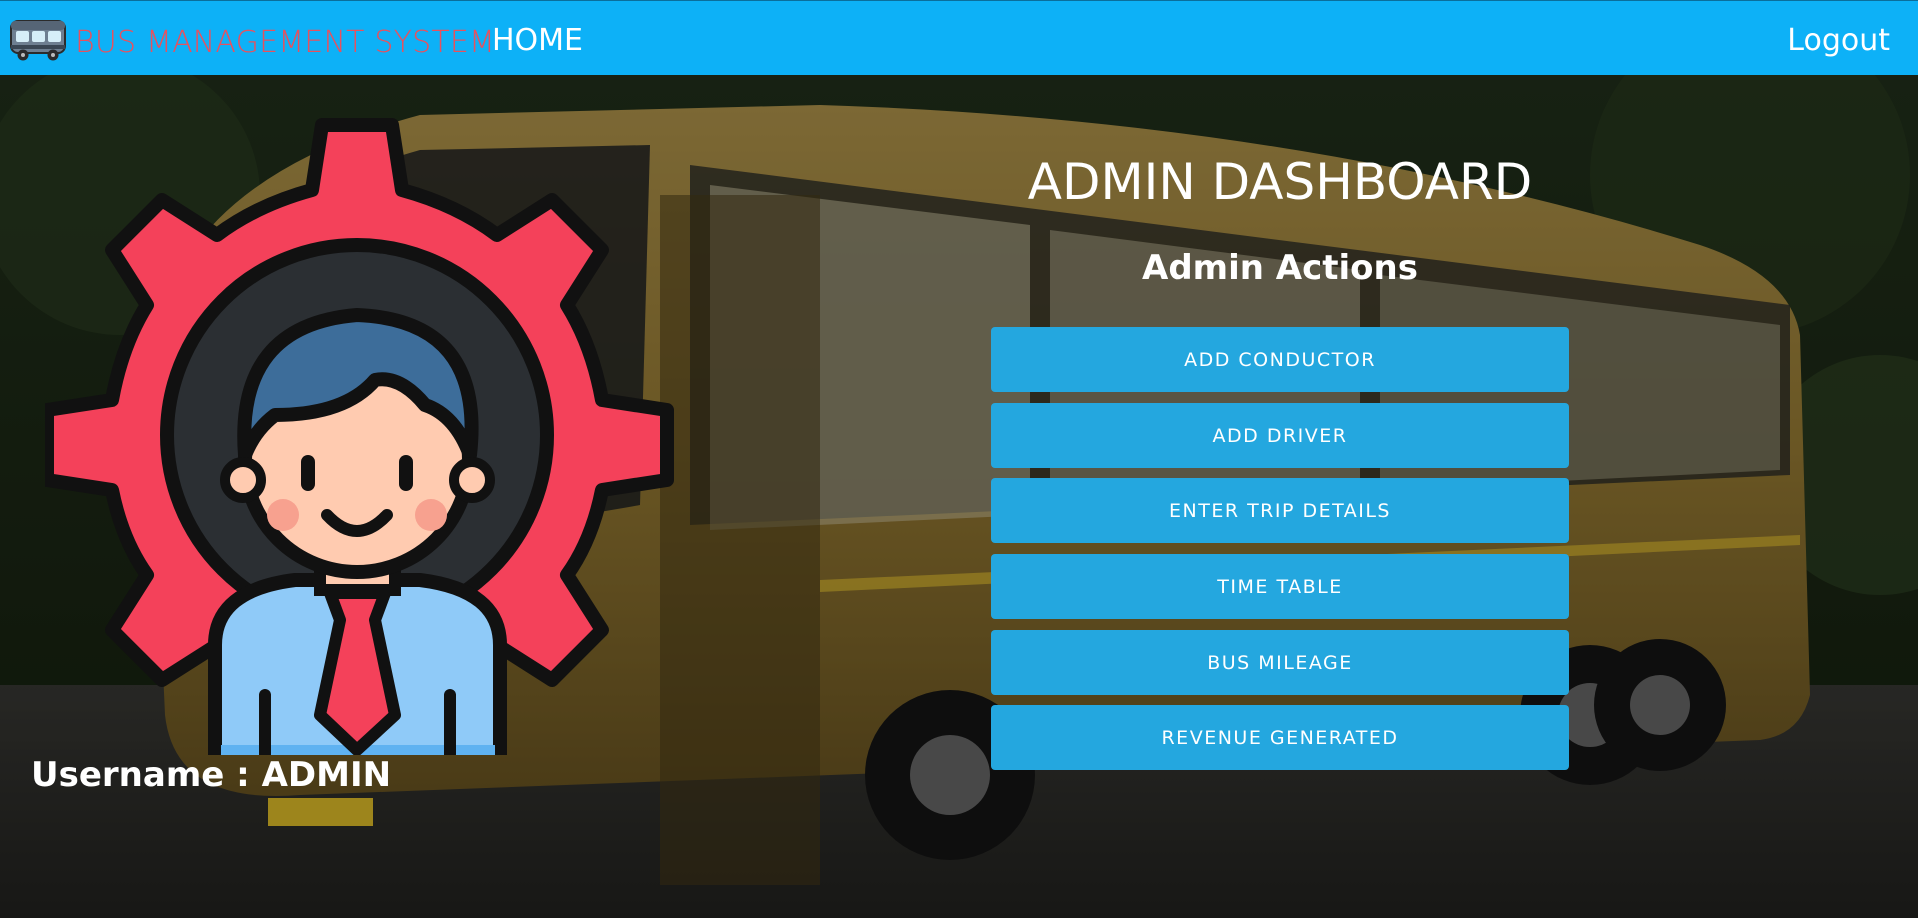 The height and width of the screenshot is (918, 1918). Describe the element at coordinates (1280, 738) in the screenshot. I see `revenue-generated-button: REVENUE GENERATED` at that location.